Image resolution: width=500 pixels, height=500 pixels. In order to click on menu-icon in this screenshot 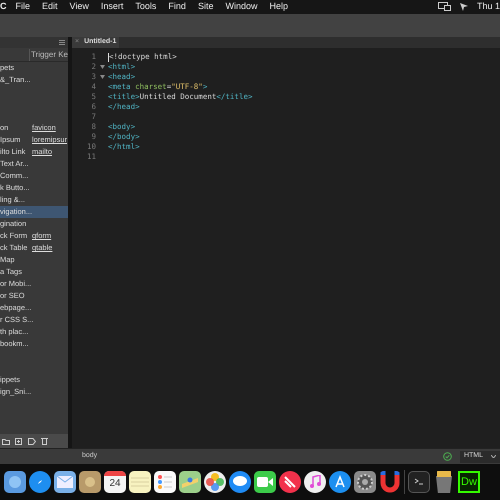, I will do `click(62, 42)`.